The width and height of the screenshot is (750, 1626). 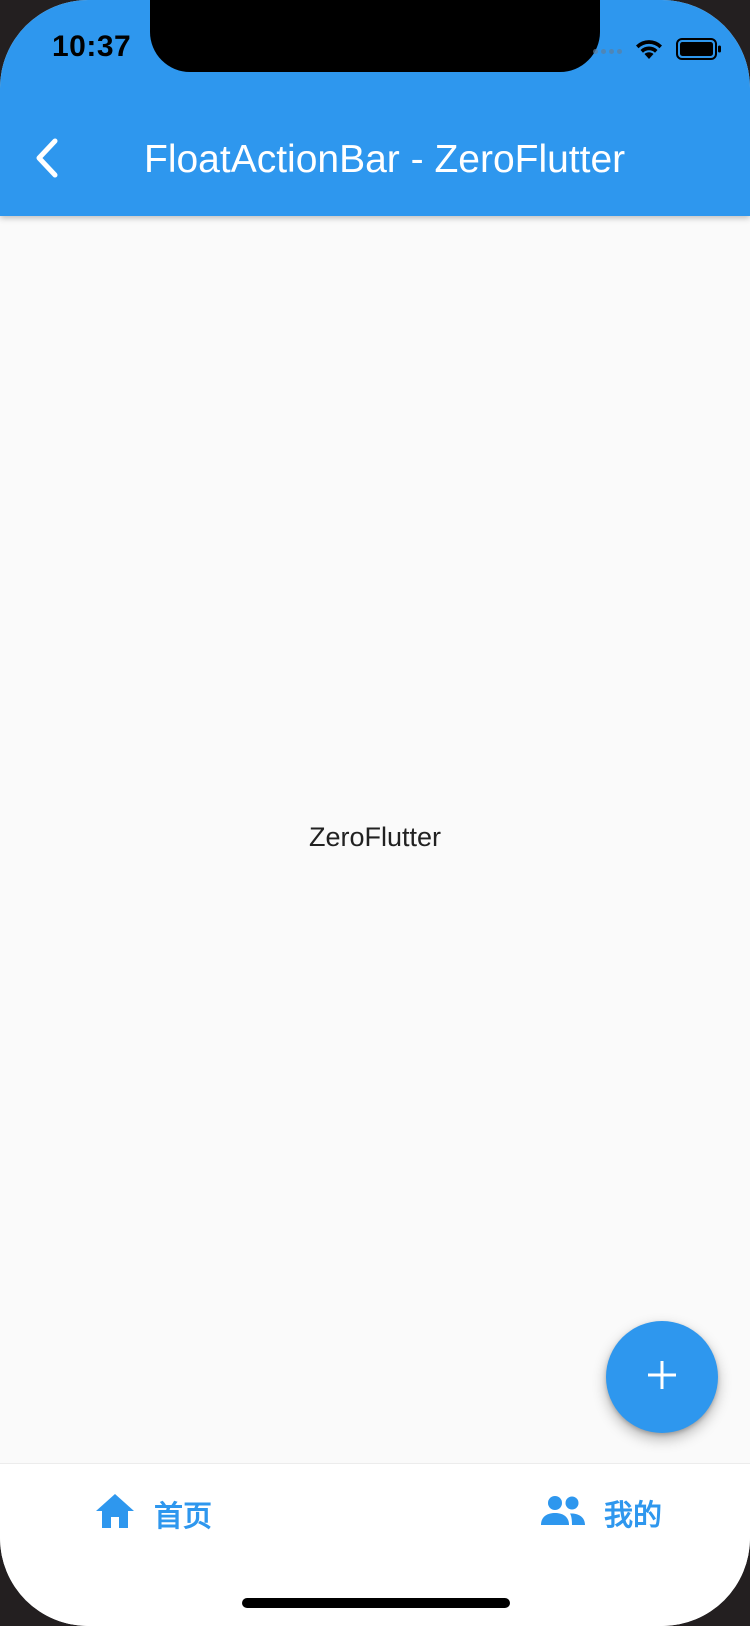 I want to click on plus-icon, so click(x=662, y=1377).